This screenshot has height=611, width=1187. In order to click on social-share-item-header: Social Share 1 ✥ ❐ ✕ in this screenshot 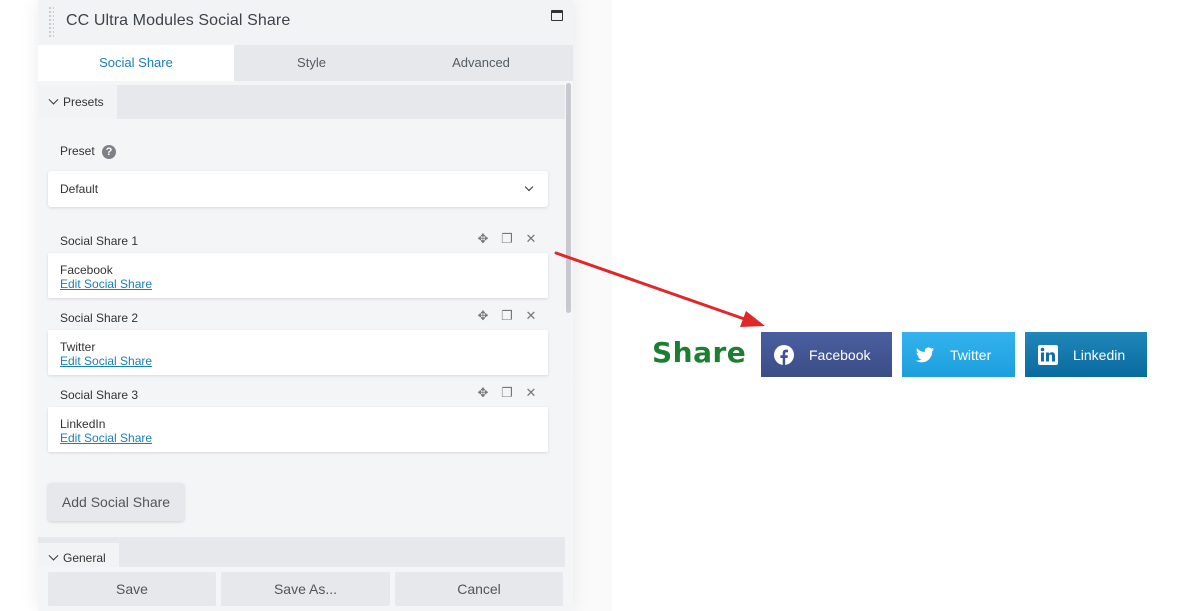, I will do `click(298, 241)`.